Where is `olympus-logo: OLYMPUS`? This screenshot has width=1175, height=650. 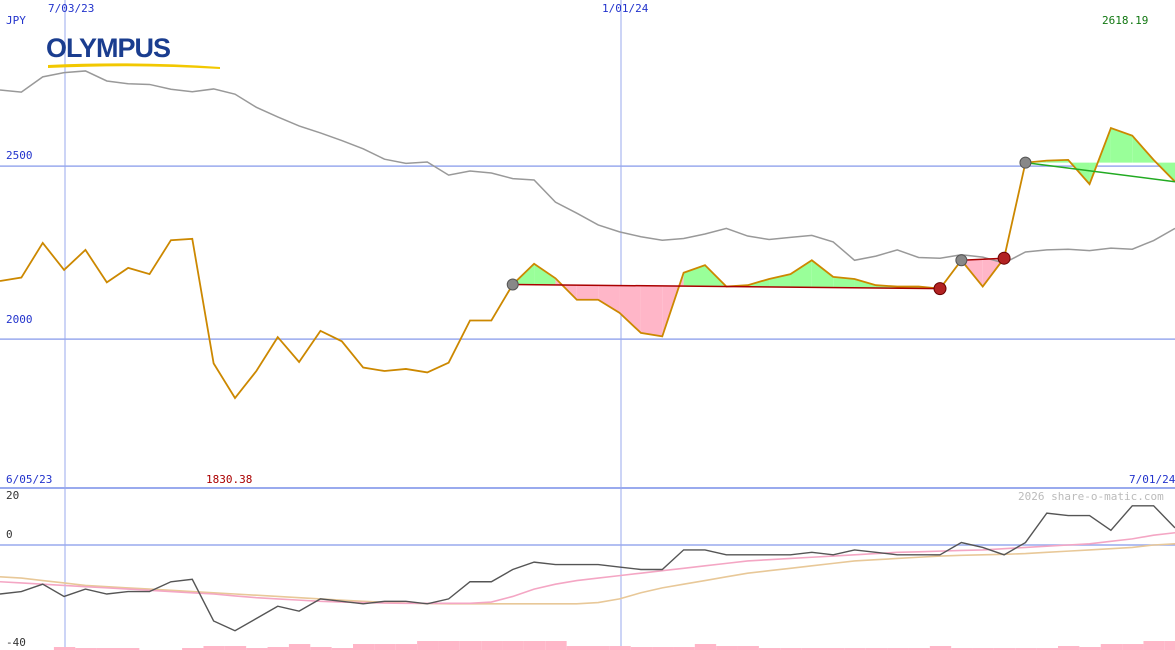 olympus-logo: OLYMPUS is located at coordinates (136, 53).